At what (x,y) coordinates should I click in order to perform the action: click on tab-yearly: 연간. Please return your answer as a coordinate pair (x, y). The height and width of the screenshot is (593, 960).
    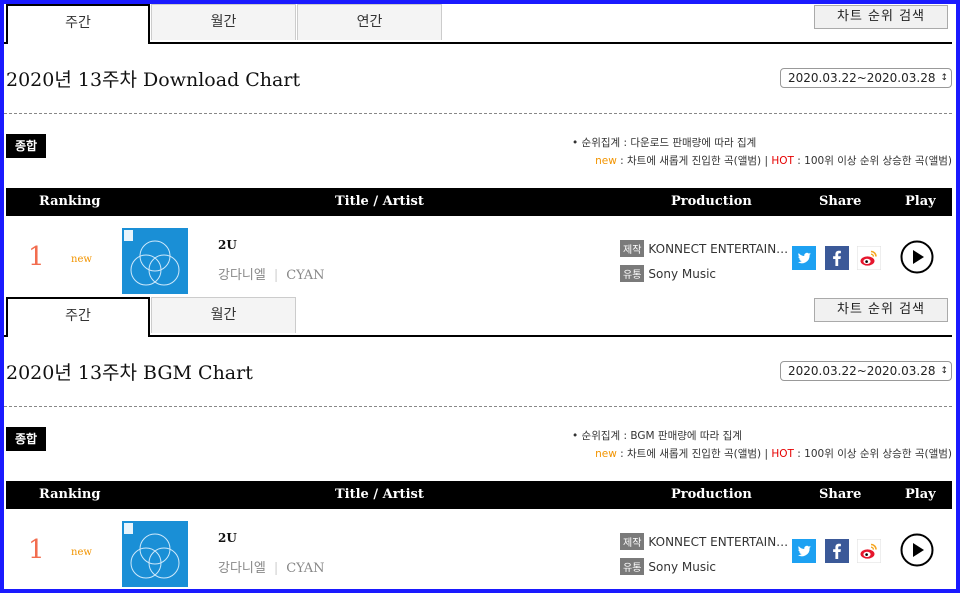
    Looking at the image, I should click on (369, 22).